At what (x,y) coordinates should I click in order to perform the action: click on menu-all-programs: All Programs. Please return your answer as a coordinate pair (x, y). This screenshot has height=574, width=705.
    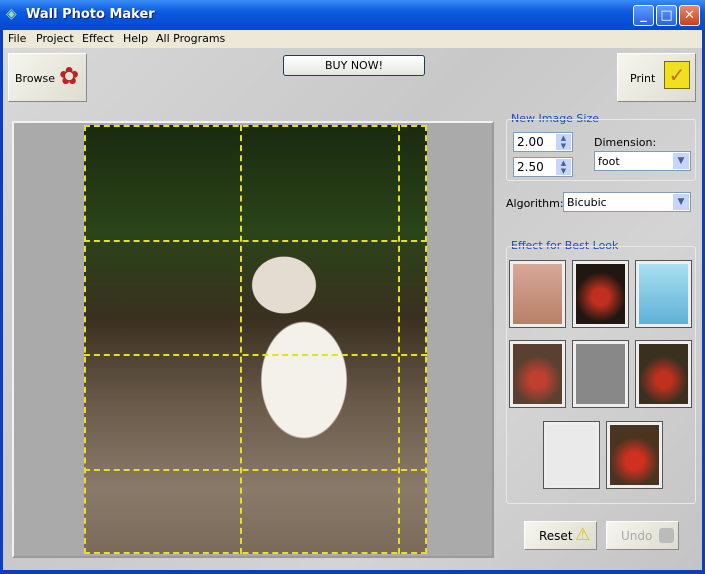
    Looking at the image, I should click on (190, 38).